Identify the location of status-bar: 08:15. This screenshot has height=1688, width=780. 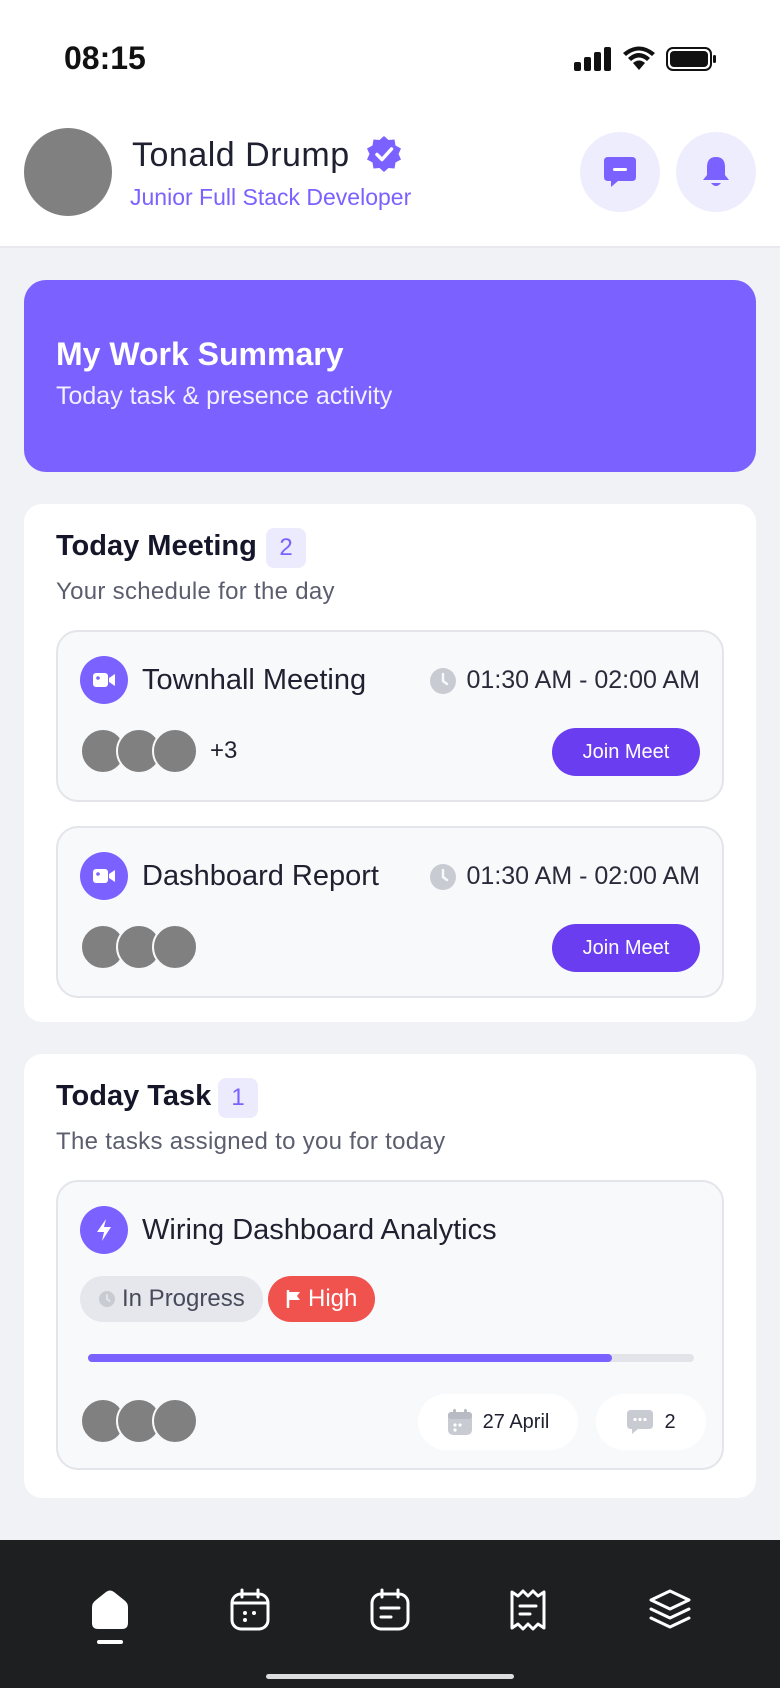
(390, 60).